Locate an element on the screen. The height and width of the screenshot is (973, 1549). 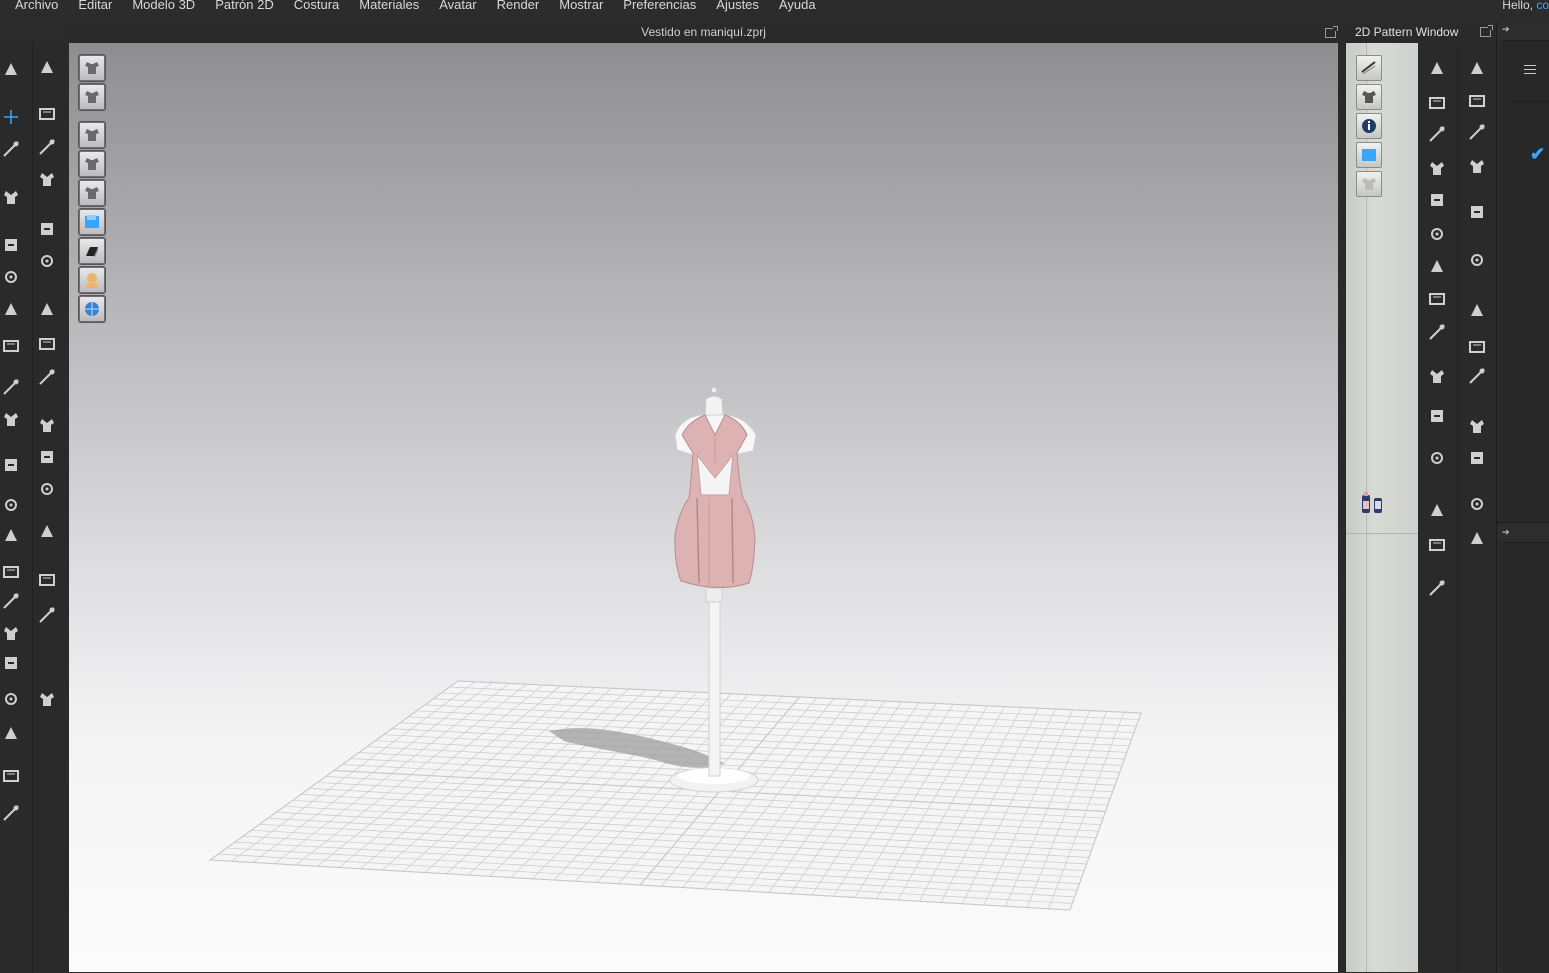
polygon-icon is located at coordinates (1437, 68).